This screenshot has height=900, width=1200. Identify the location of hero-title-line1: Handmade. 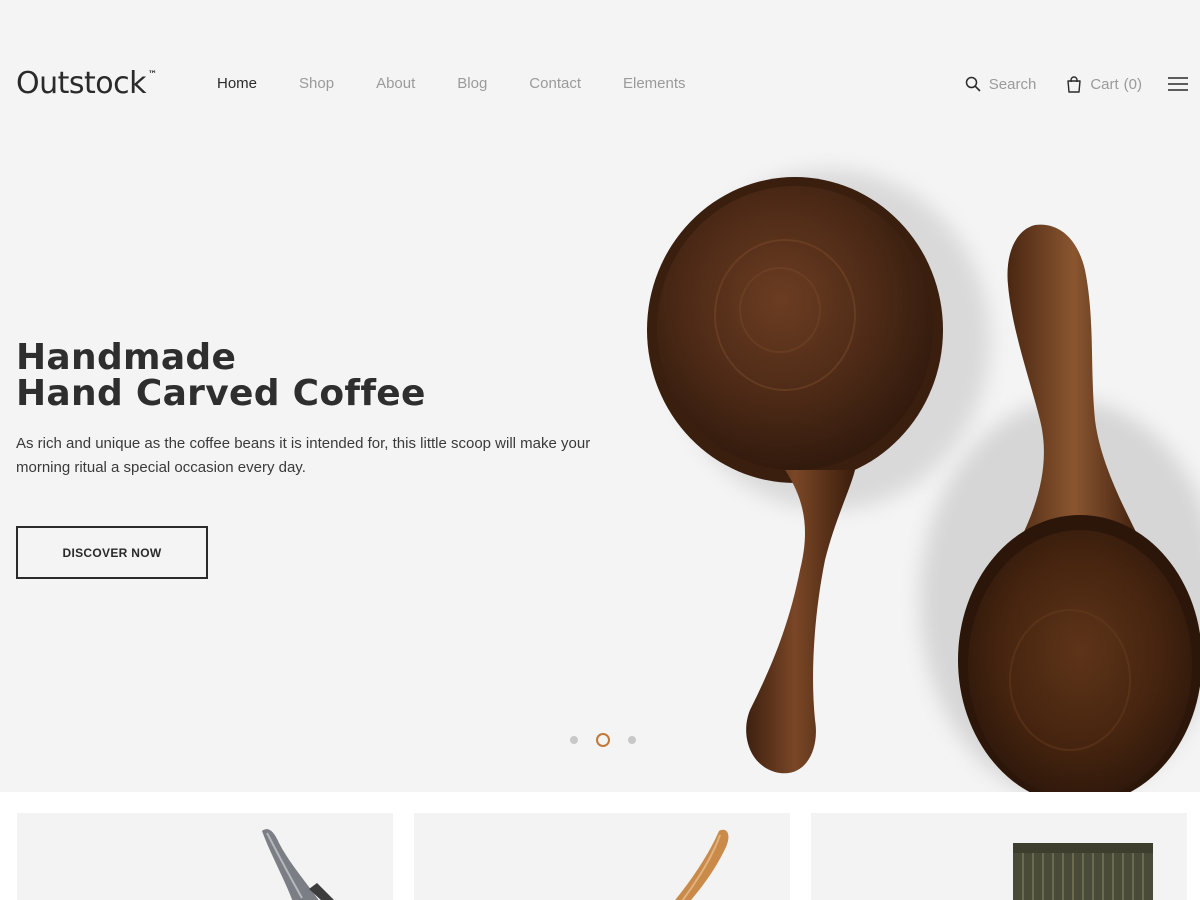
(126, 357).